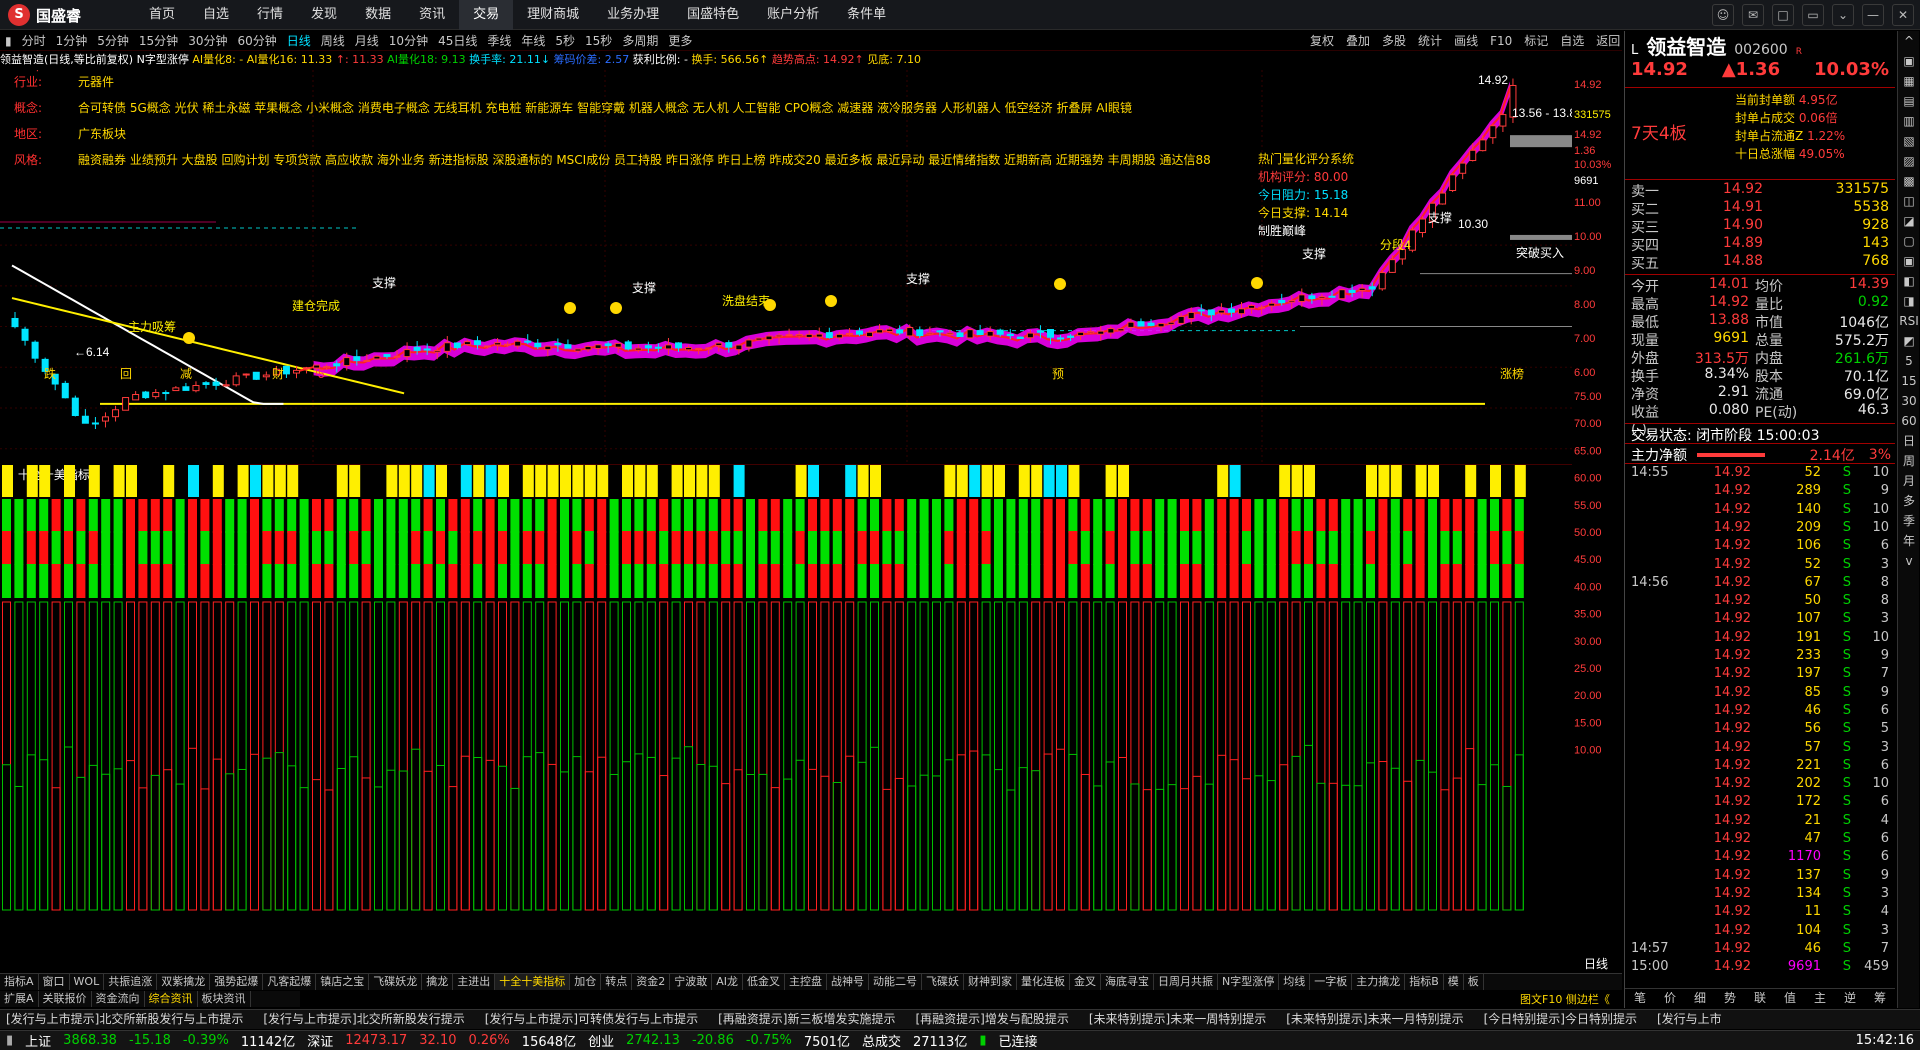 The height and width of the screenshot is (1050, 1920). What do you see at coordinates (171, 999) in the screenshot?
I see `info-tab: 综合资讯` at bounding box center [171, 999].